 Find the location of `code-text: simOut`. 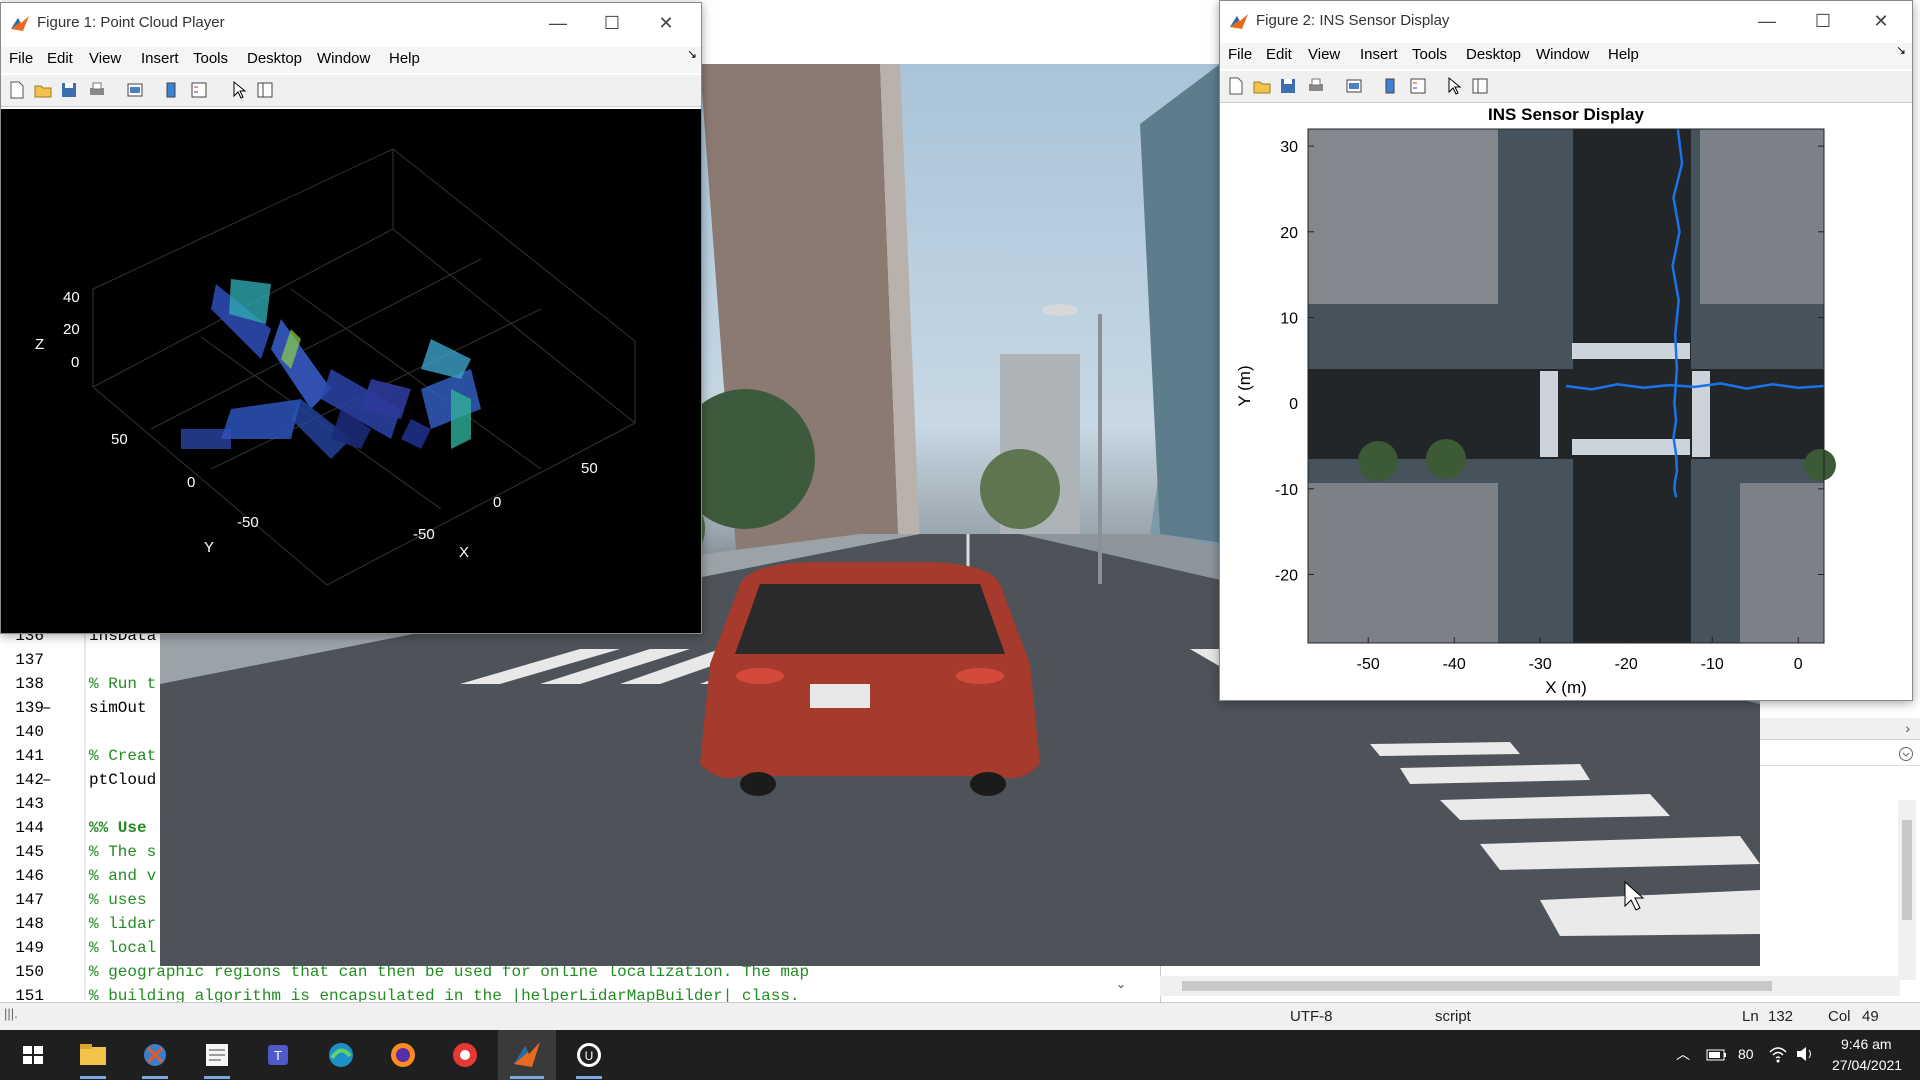

code-text: simOut is located at coordinates (118, 708).